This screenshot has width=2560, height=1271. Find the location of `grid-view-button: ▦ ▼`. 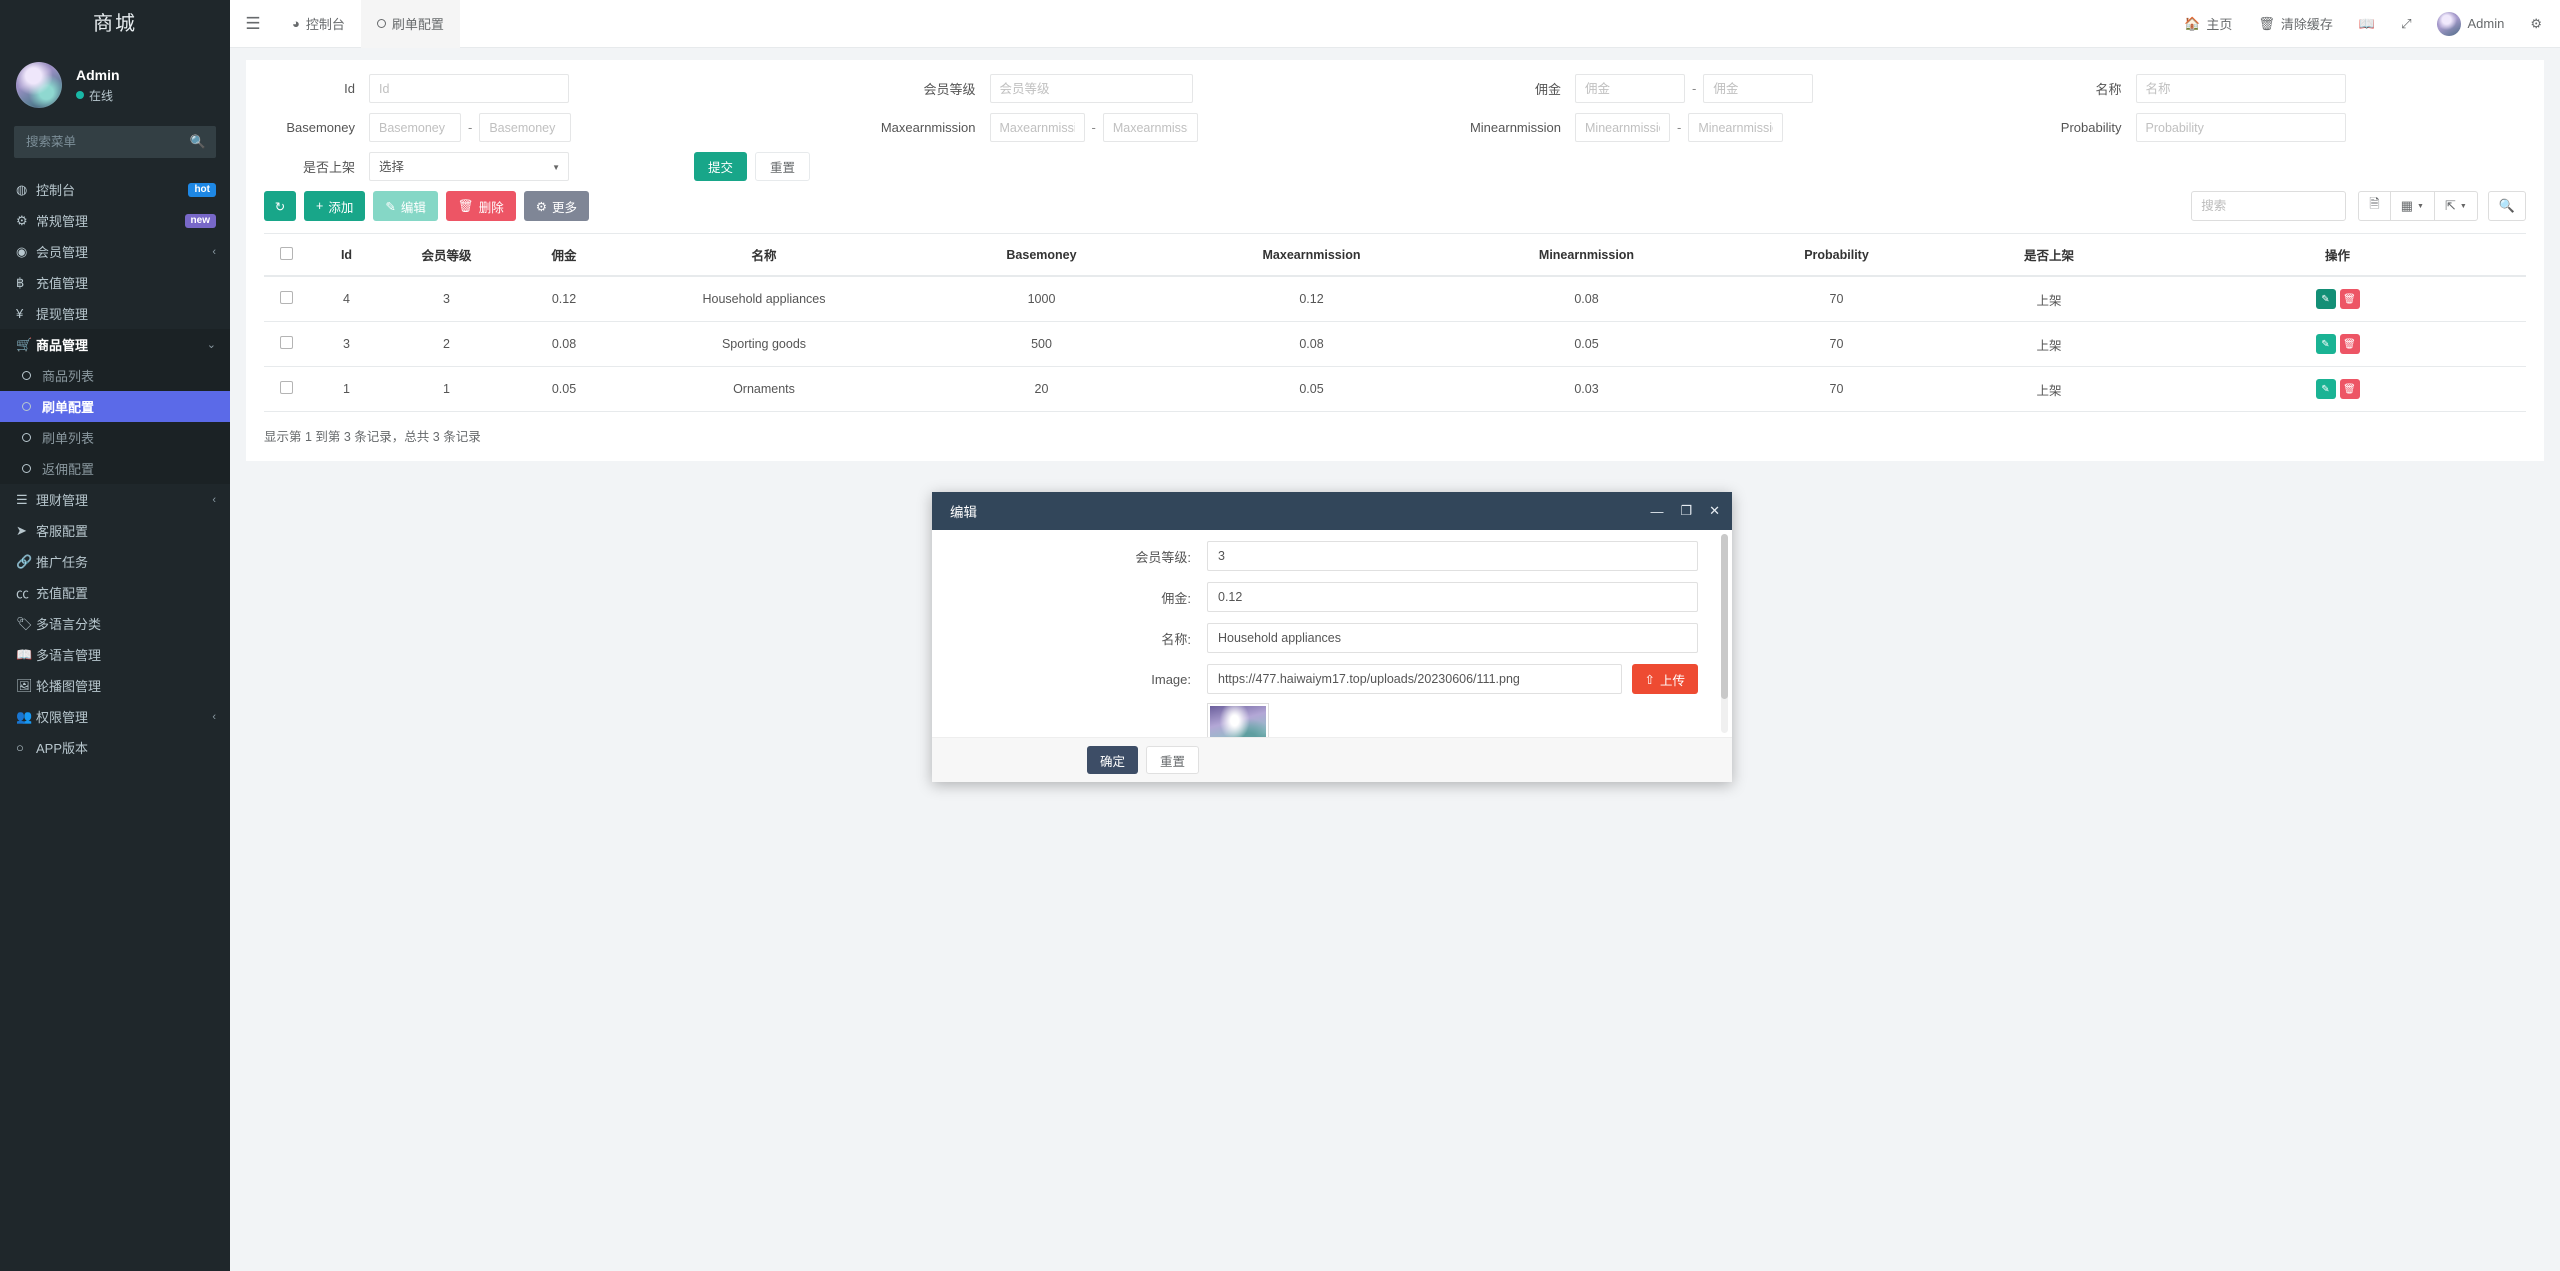

grid-view-button: ▦ ▼ is located at coordinates (2412, 206).